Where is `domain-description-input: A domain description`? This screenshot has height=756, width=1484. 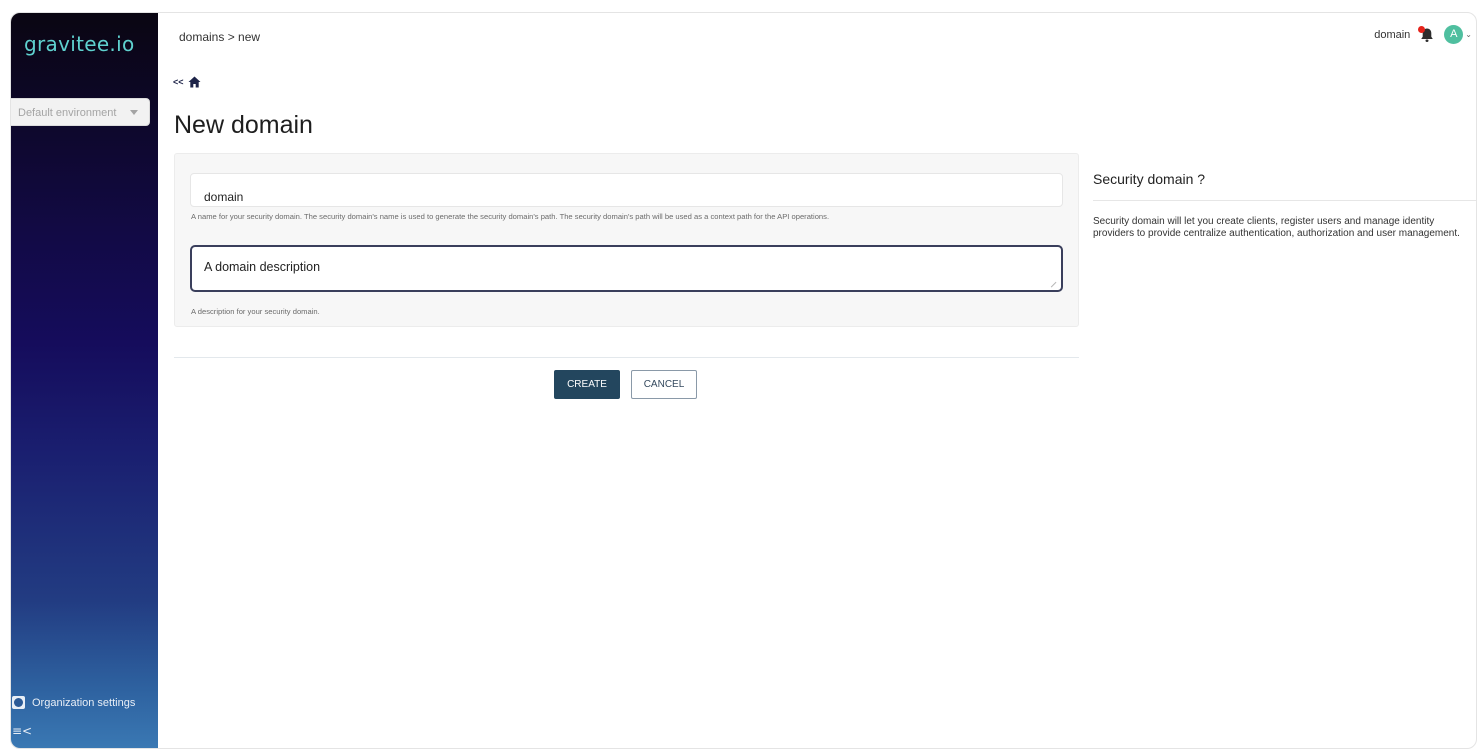
domain-description-input: A domain description is located at coordinates (626, 268).